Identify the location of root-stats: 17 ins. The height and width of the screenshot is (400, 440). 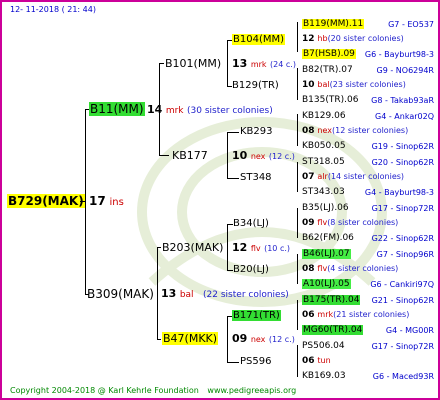
(106, 201).